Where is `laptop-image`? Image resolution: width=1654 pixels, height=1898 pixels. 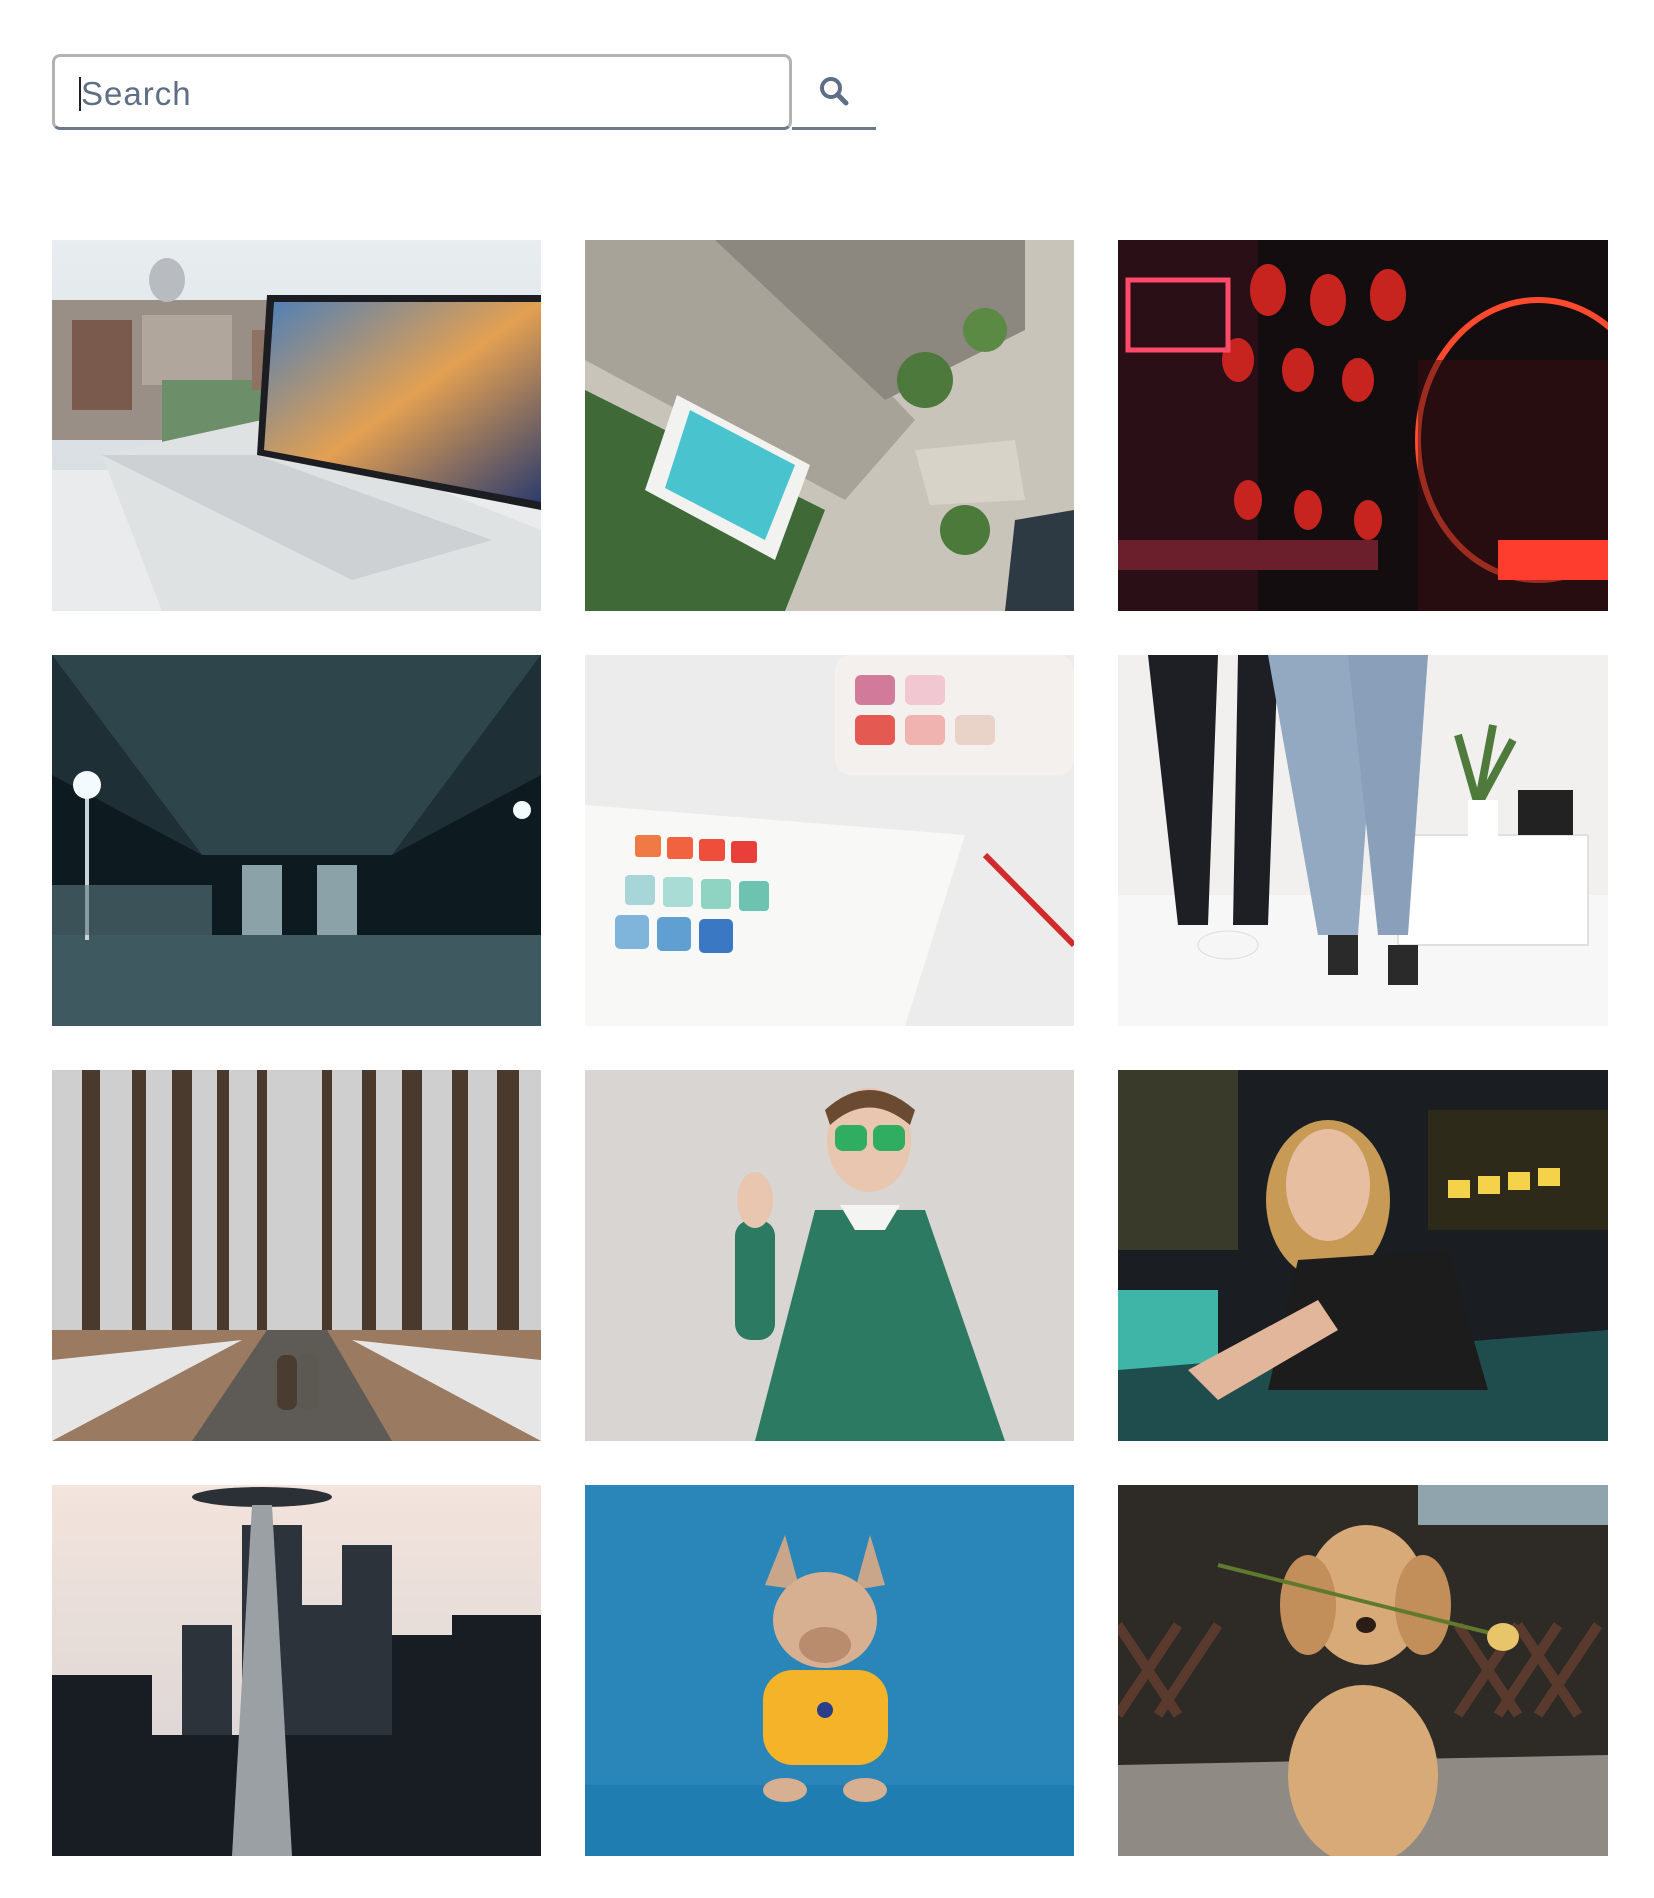
laptop-image is located at coordinates (296, 425).